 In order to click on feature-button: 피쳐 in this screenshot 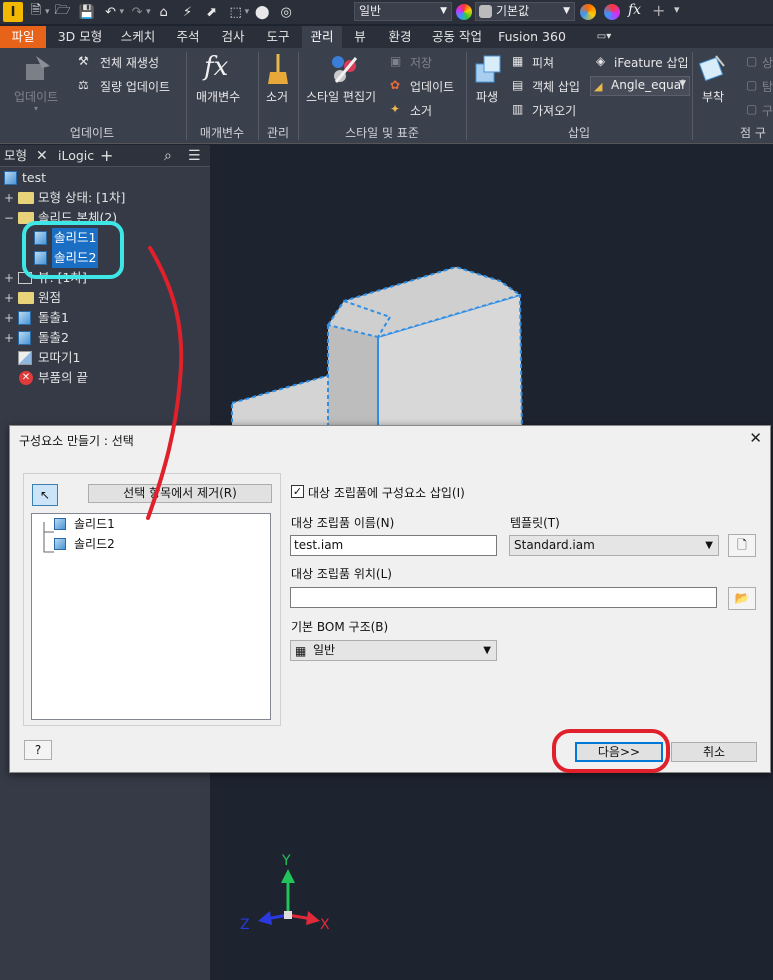, I will do `click(543, 62)`.